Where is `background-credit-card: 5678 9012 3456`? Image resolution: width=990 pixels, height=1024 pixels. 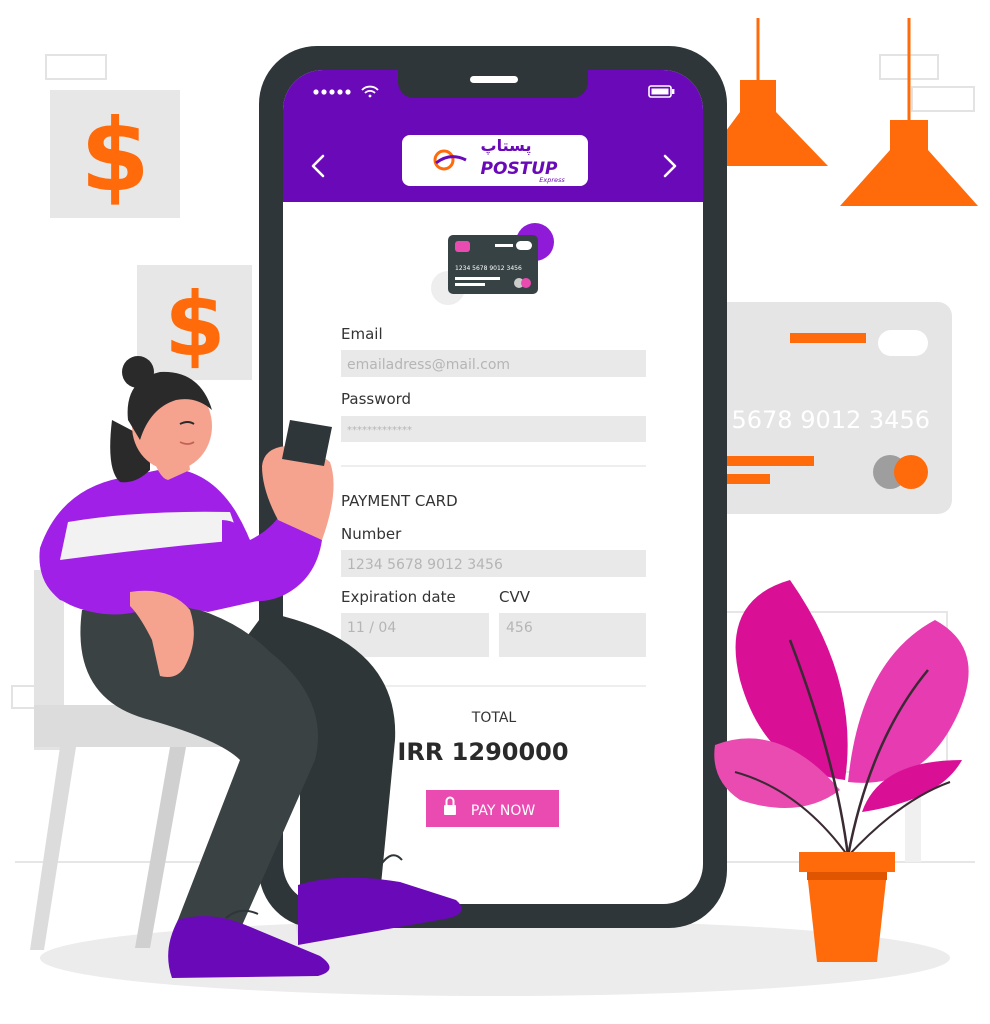
background-credit-card: 5678 9012 3456 is located at coordinates (821, 408).